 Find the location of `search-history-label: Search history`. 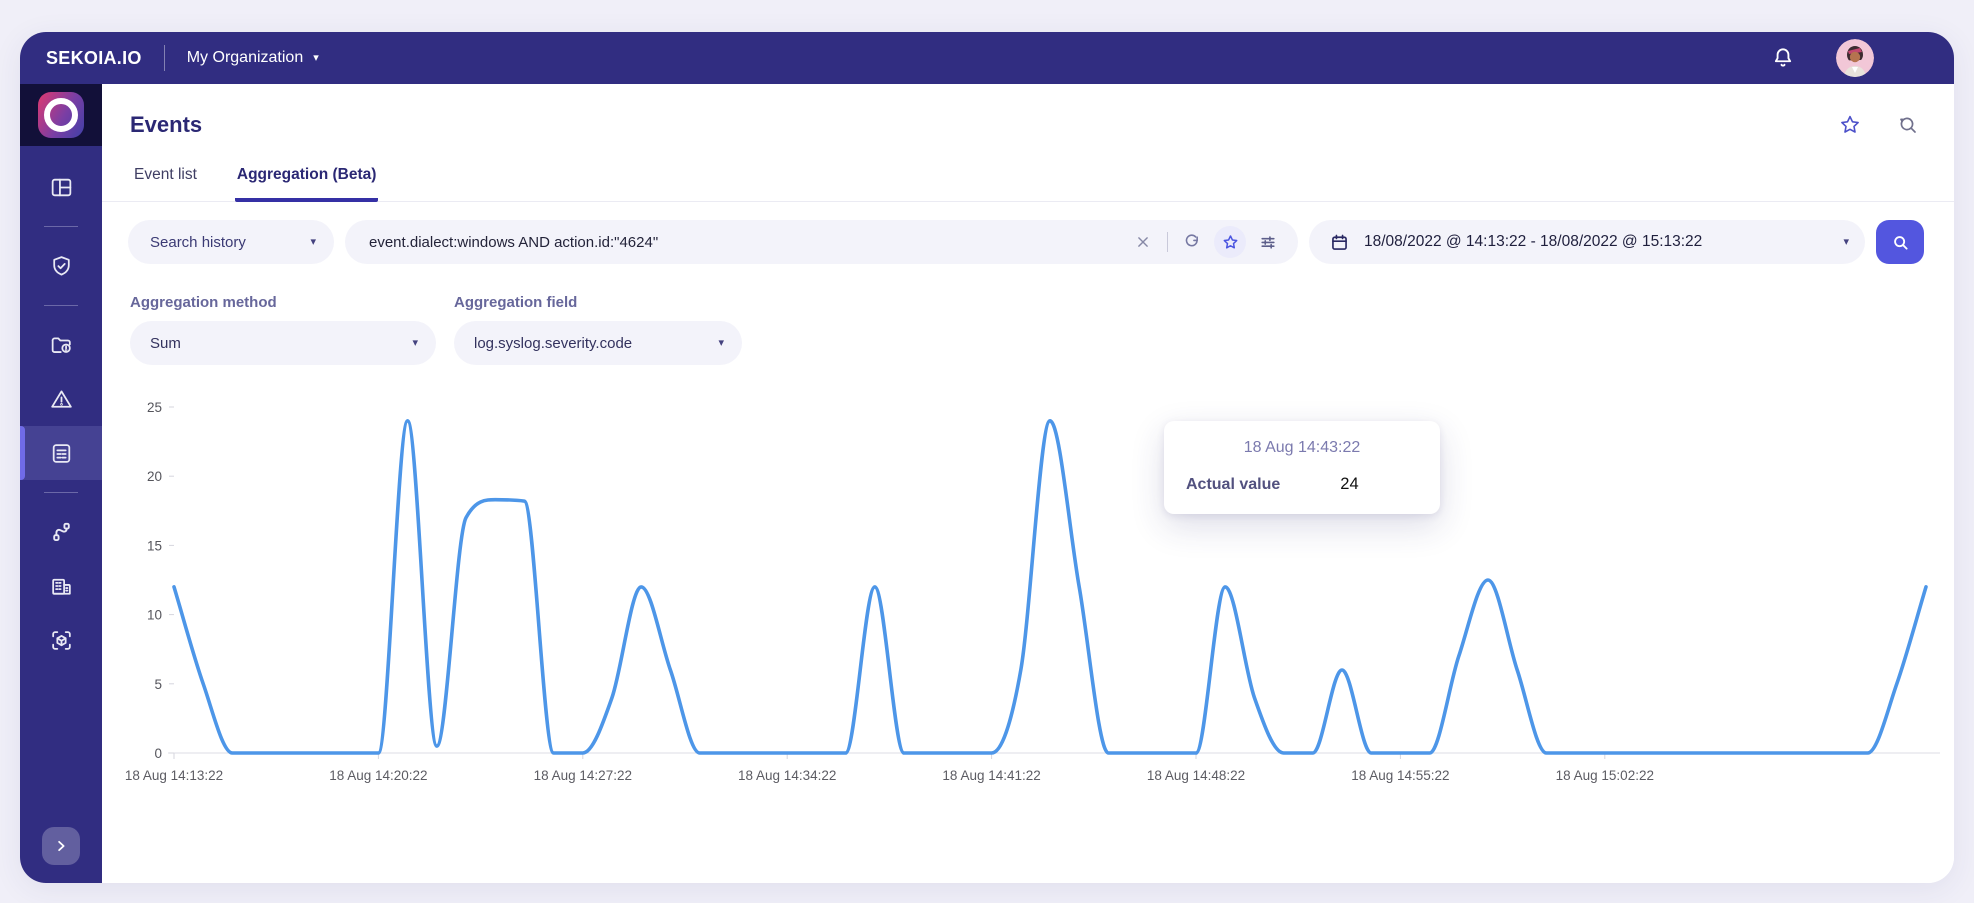

search-history-label: Search history is located at coordinates (198, 242).